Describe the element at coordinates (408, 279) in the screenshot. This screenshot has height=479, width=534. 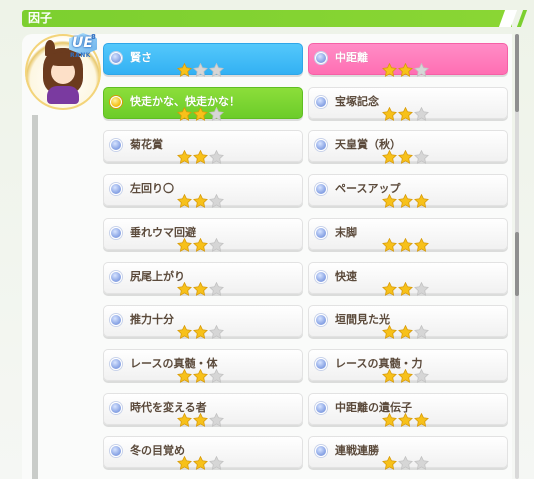
I see `factor-card: 快速` at that location.